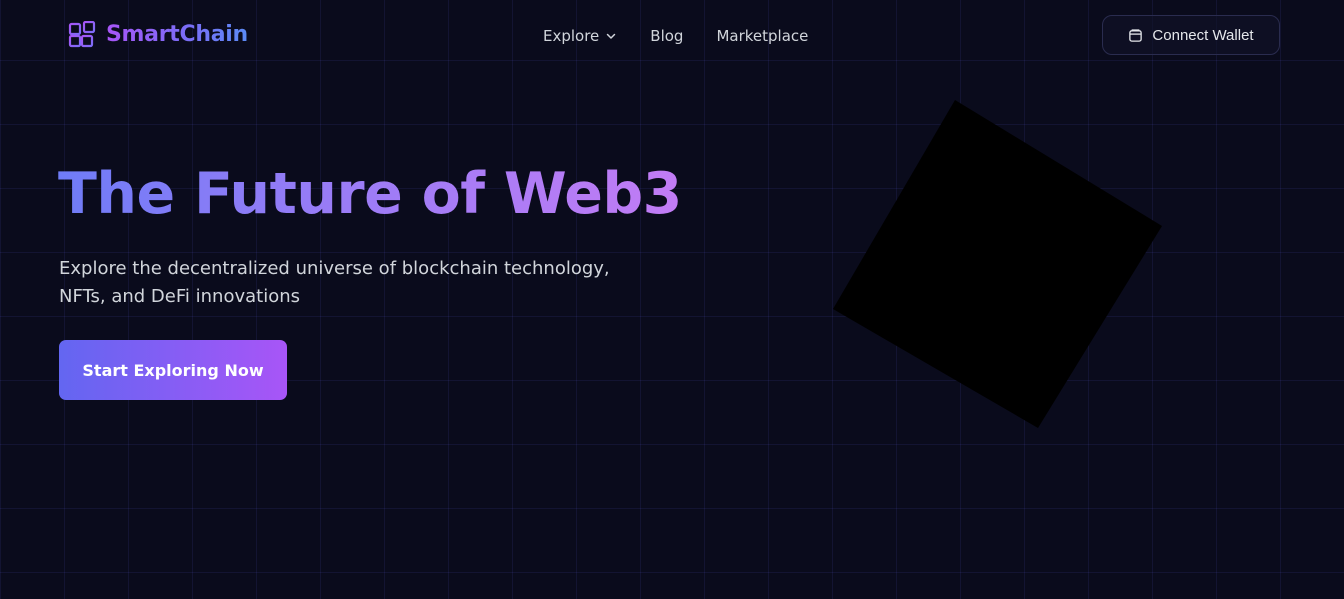 This screenshot has height=599, width=1344. I want to click on nav-marketplace: Marketplace, so click(762, 36).